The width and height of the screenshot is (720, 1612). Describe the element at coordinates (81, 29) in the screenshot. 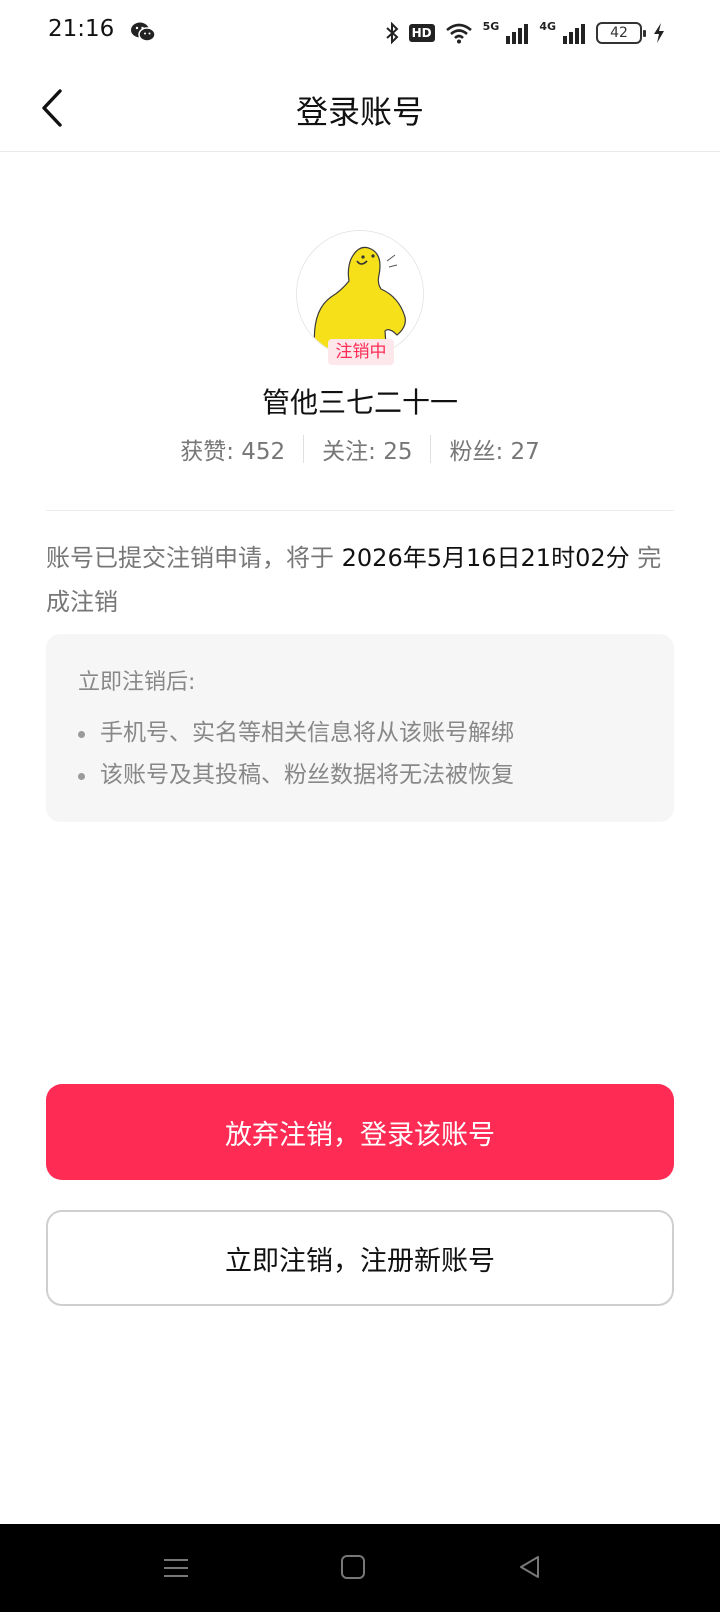

I see `status-time: 21:16` at that location.